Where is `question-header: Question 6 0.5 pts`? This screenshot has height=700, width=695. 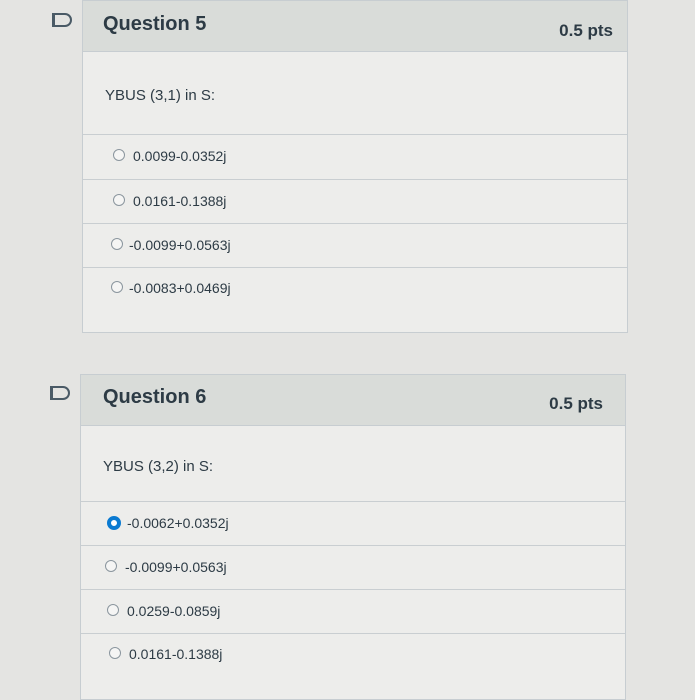 question-header: Question 6 0.5 pts is located at coordinates (353, 400).